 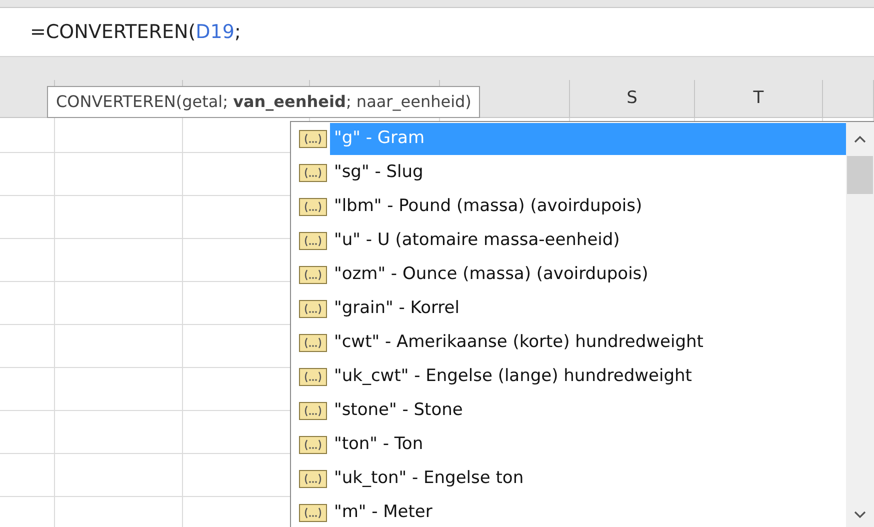 What do you see at coordinates (758, 99) in the screenshot?
I see `column-header: T` at bounding box center [758, 99].